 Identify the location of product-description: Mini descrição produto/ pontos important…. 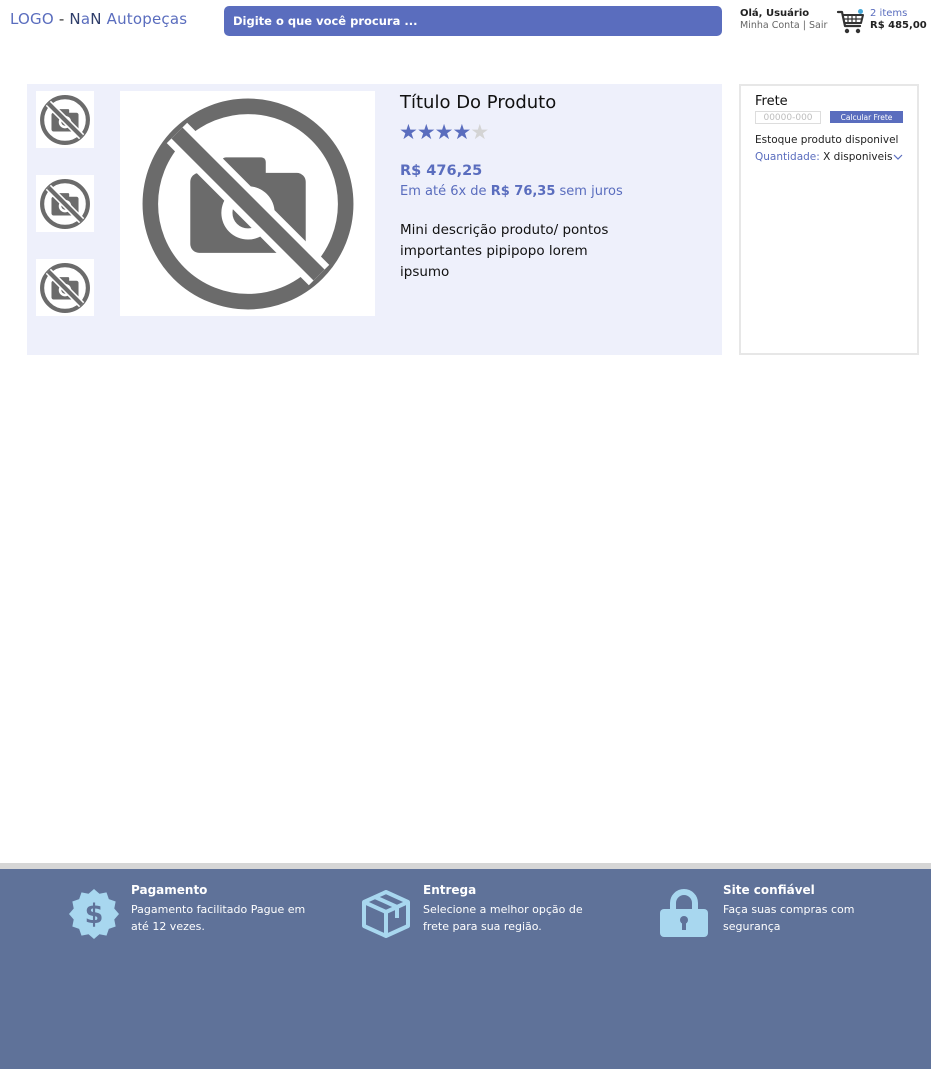
(504, 251).